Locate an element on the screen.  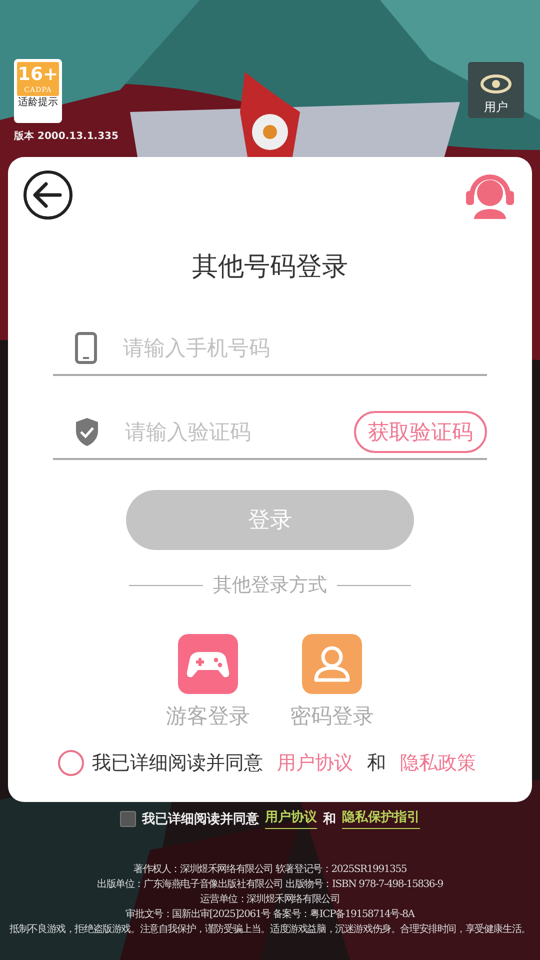
age-label: 16+ is located at coordinates (38, 75).